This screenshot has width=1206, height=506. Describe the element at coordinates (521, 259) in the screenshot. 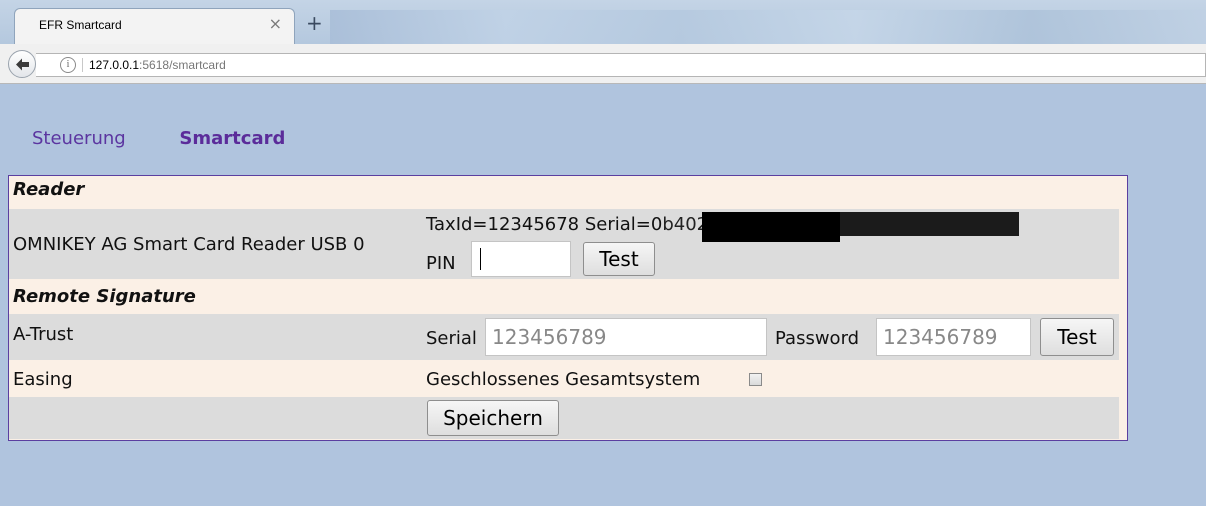

I see `pin-input` at that location.